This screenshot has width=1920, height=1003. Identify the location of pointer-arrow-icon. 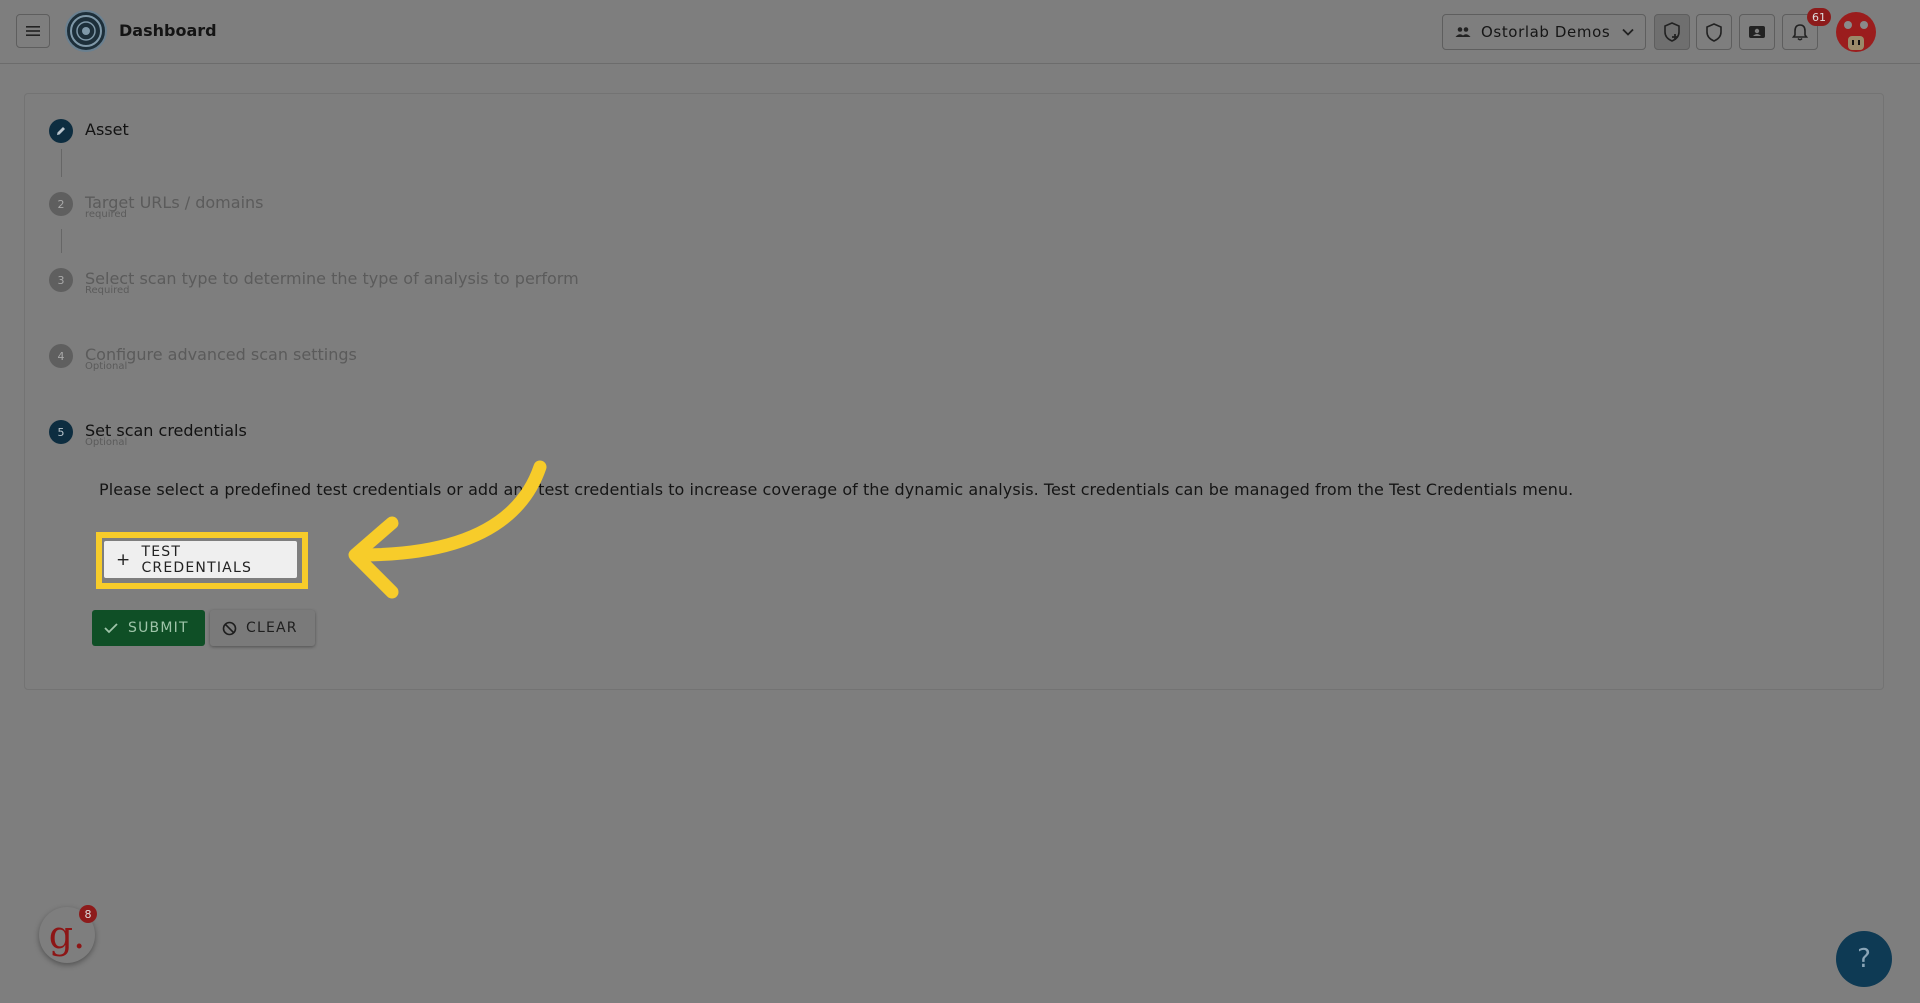
(447, 529).